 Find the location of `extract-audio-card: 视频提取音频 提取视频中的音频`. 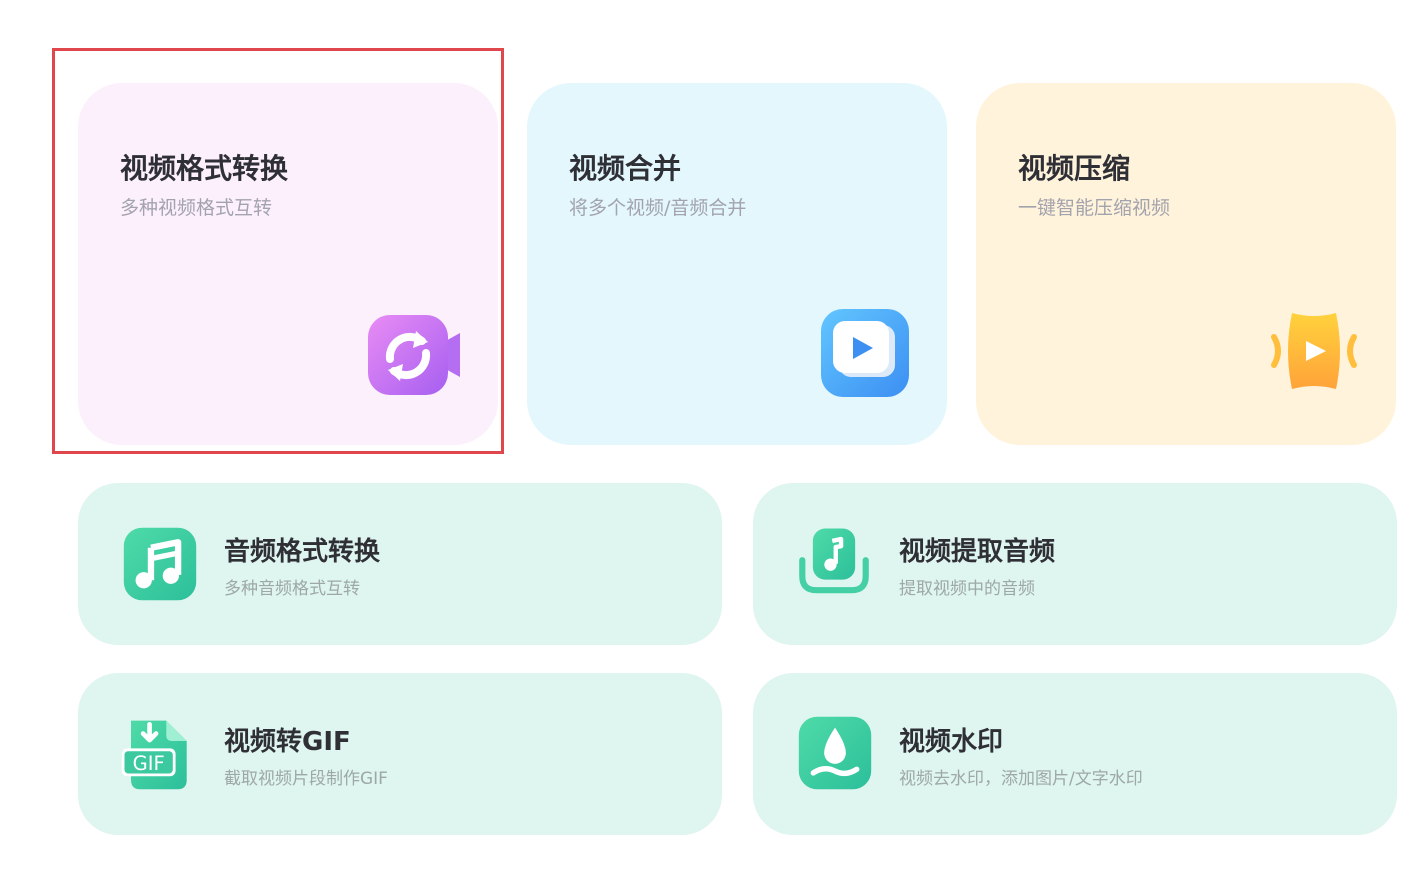

extract-audio-card: 视频提取音频 提取视频中的音频 is located at coordinates (1075, 564).